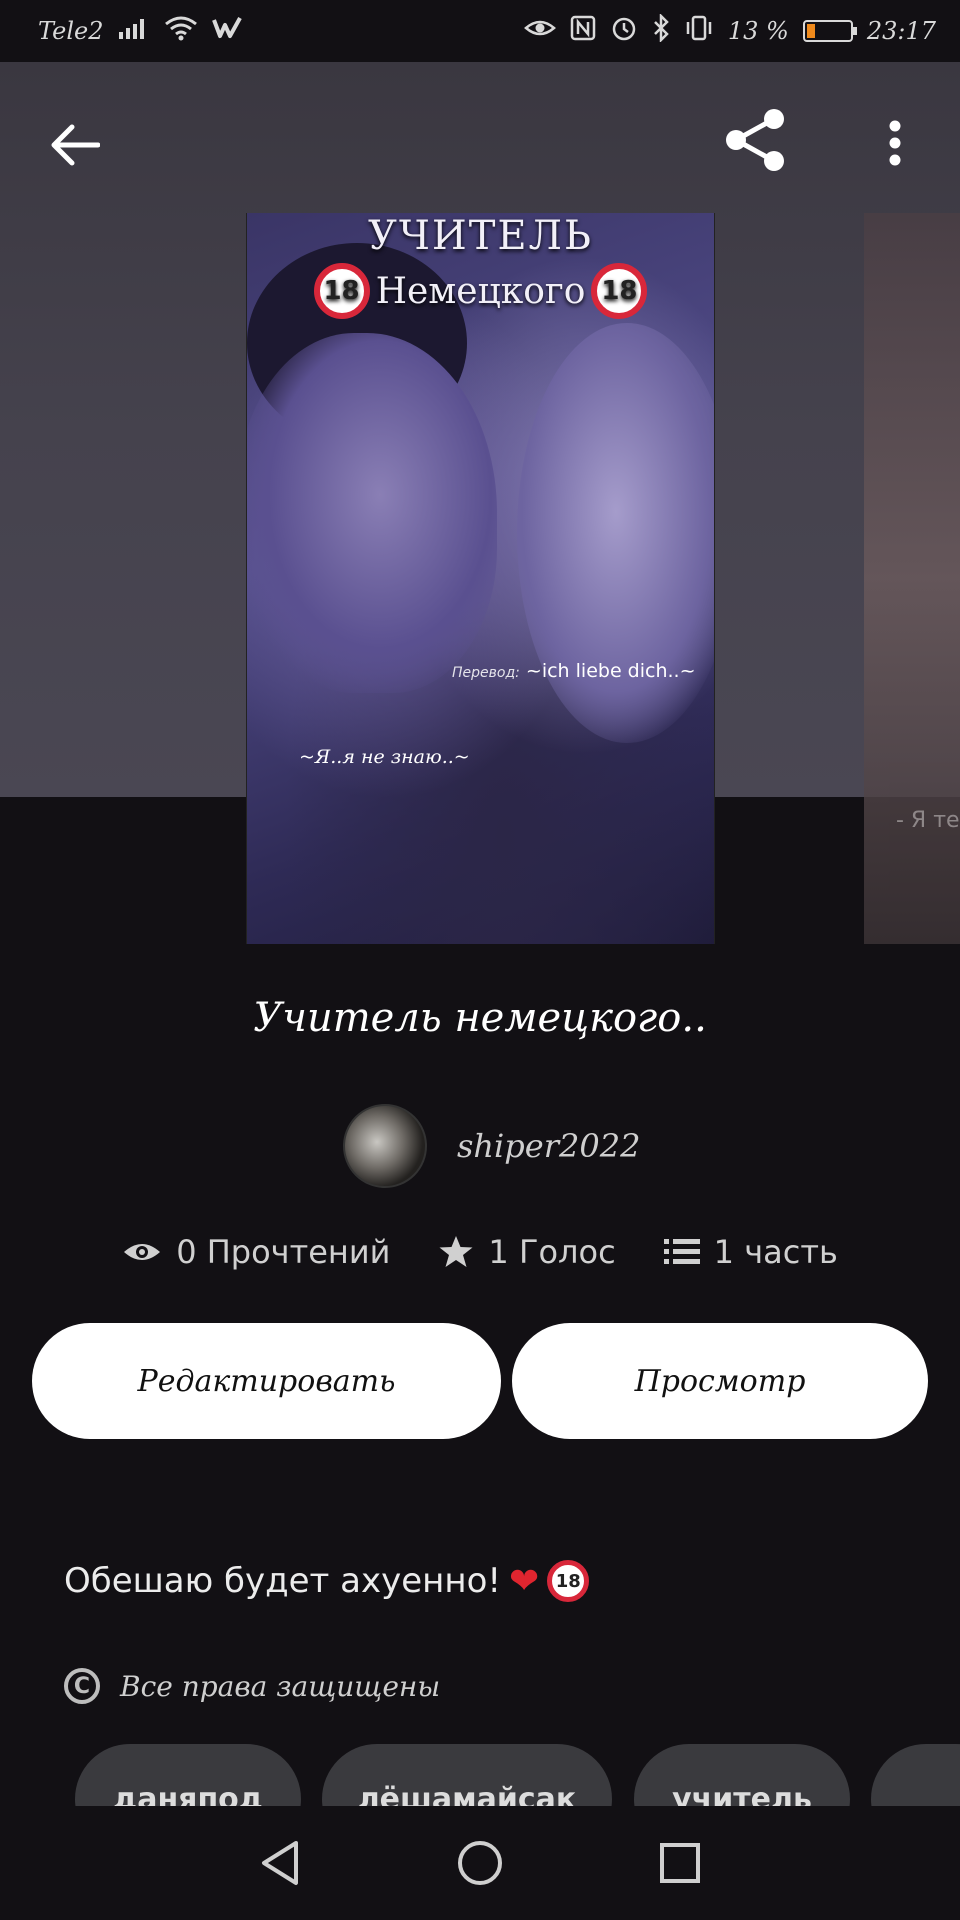 Image resolution: width=960 pixels, height=1920 pixels. I want to click on clock: 23:17, so click(901, 31).